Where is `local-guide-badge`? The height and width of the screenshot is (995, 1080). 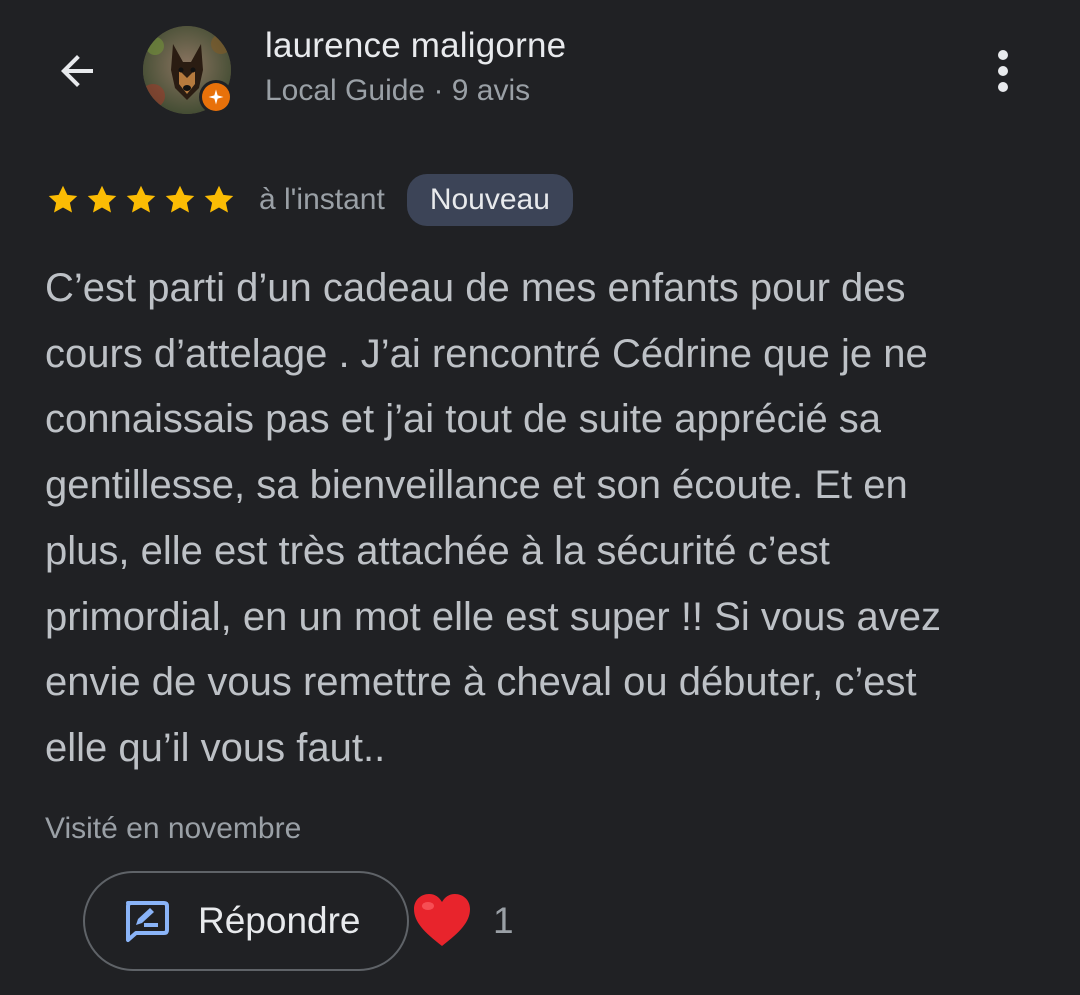 local-guide-badge is located at coordinates (216, 97).